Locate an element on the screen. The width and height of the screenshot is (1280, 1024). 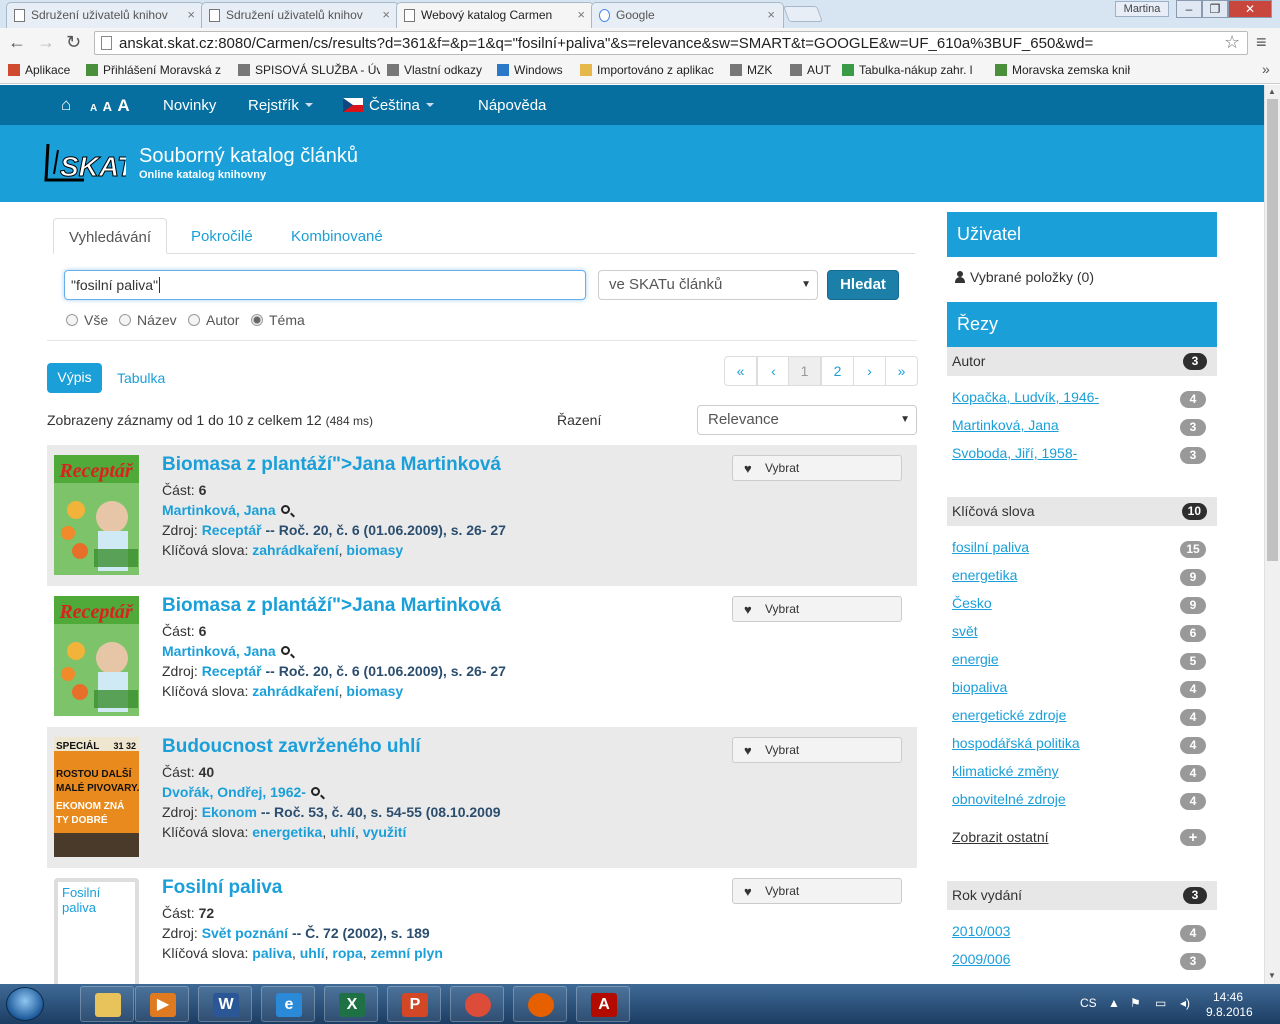
sort-select: Relevance ▼ is located at coordinates (807, 420).